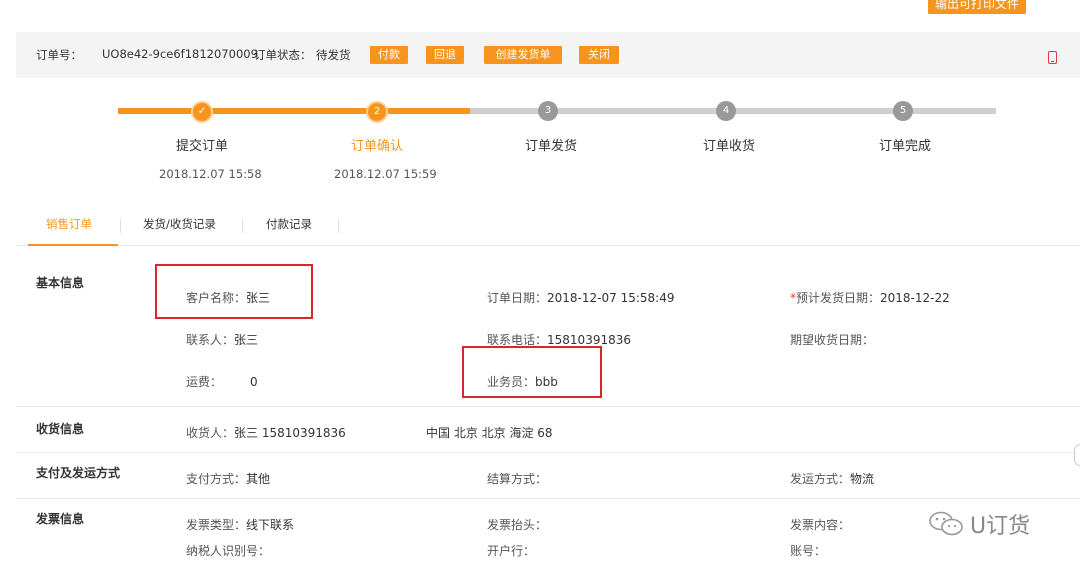  What do you see at coordinates (946, 523) in the screenshot?
I see `wechat-icon` at bounding box center [946, 523].